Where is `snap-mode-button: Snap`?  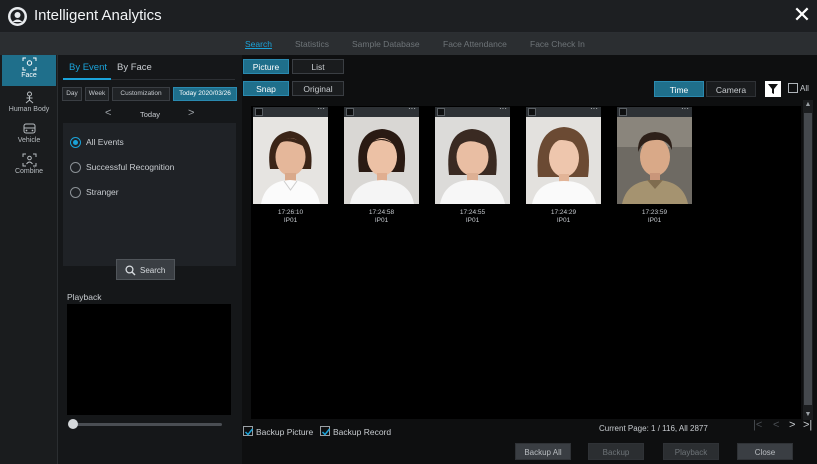 snap-mode-button: Snap is located at coordinates (266, 88).